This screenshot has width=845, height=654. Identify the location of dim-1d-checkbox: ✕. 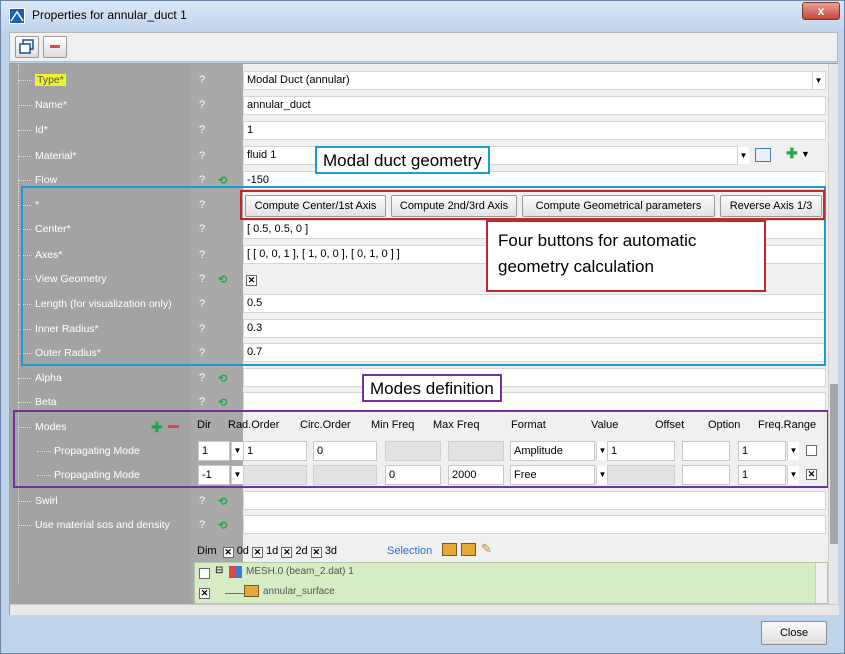
(257, 552).